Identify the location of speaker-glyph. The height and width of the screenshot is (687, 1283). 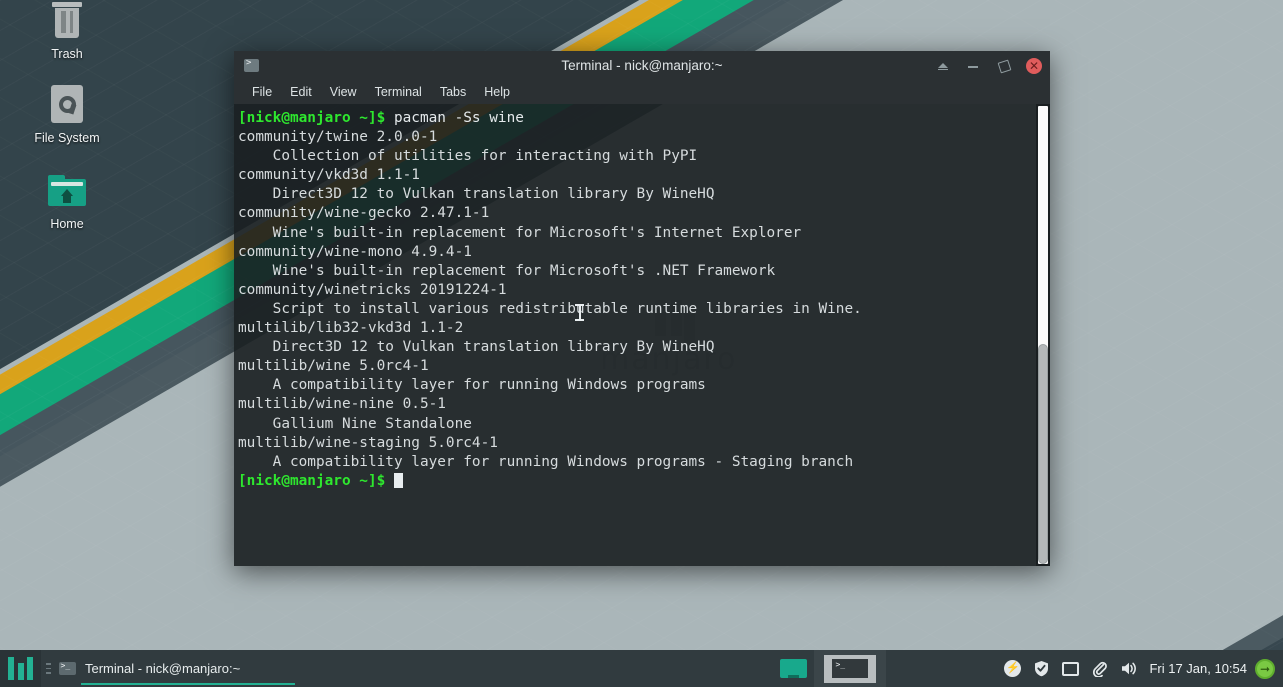
(1129, 668).